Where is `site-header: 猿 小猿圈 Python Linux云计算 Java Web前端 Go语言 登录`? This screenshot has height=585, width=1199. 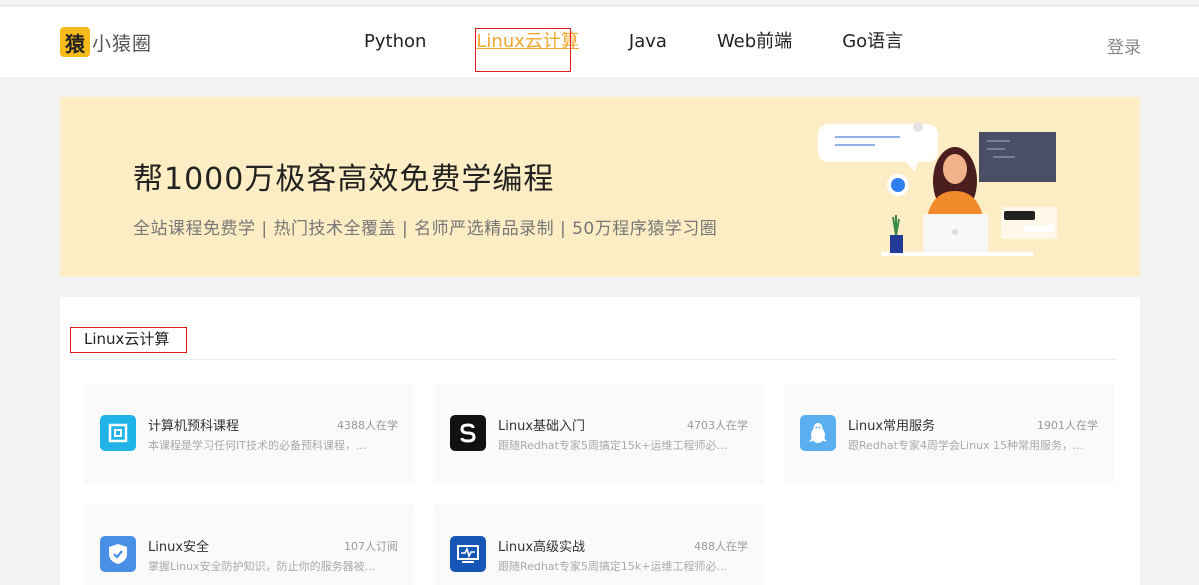
site-header: 猿 小猿圈 Python Linux云计算 Java Web前端 Go语言 登录 is located at coordinates (599, 42).